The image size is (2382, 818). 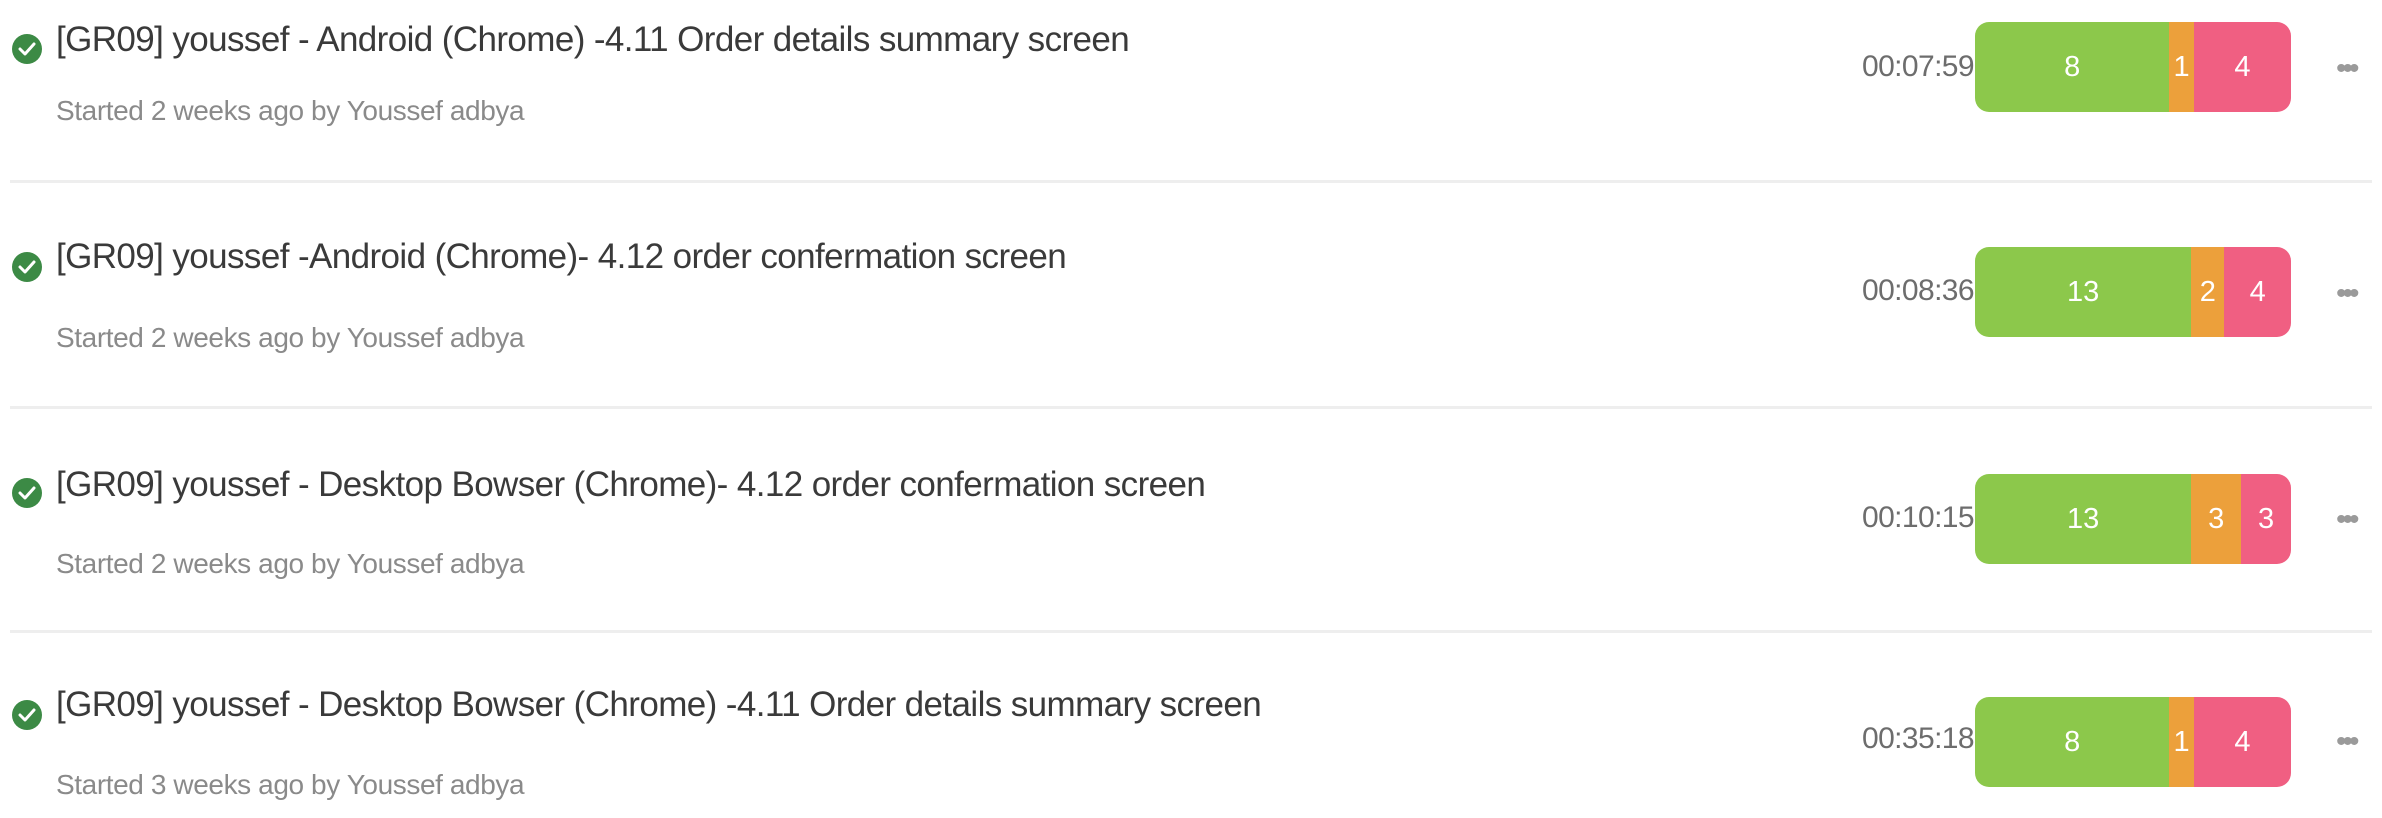 What do you see at coordinates (1918, 517) in the screenshot?
I see `test-run-duration: 00:10:15` at bounding box center [1918, 517].